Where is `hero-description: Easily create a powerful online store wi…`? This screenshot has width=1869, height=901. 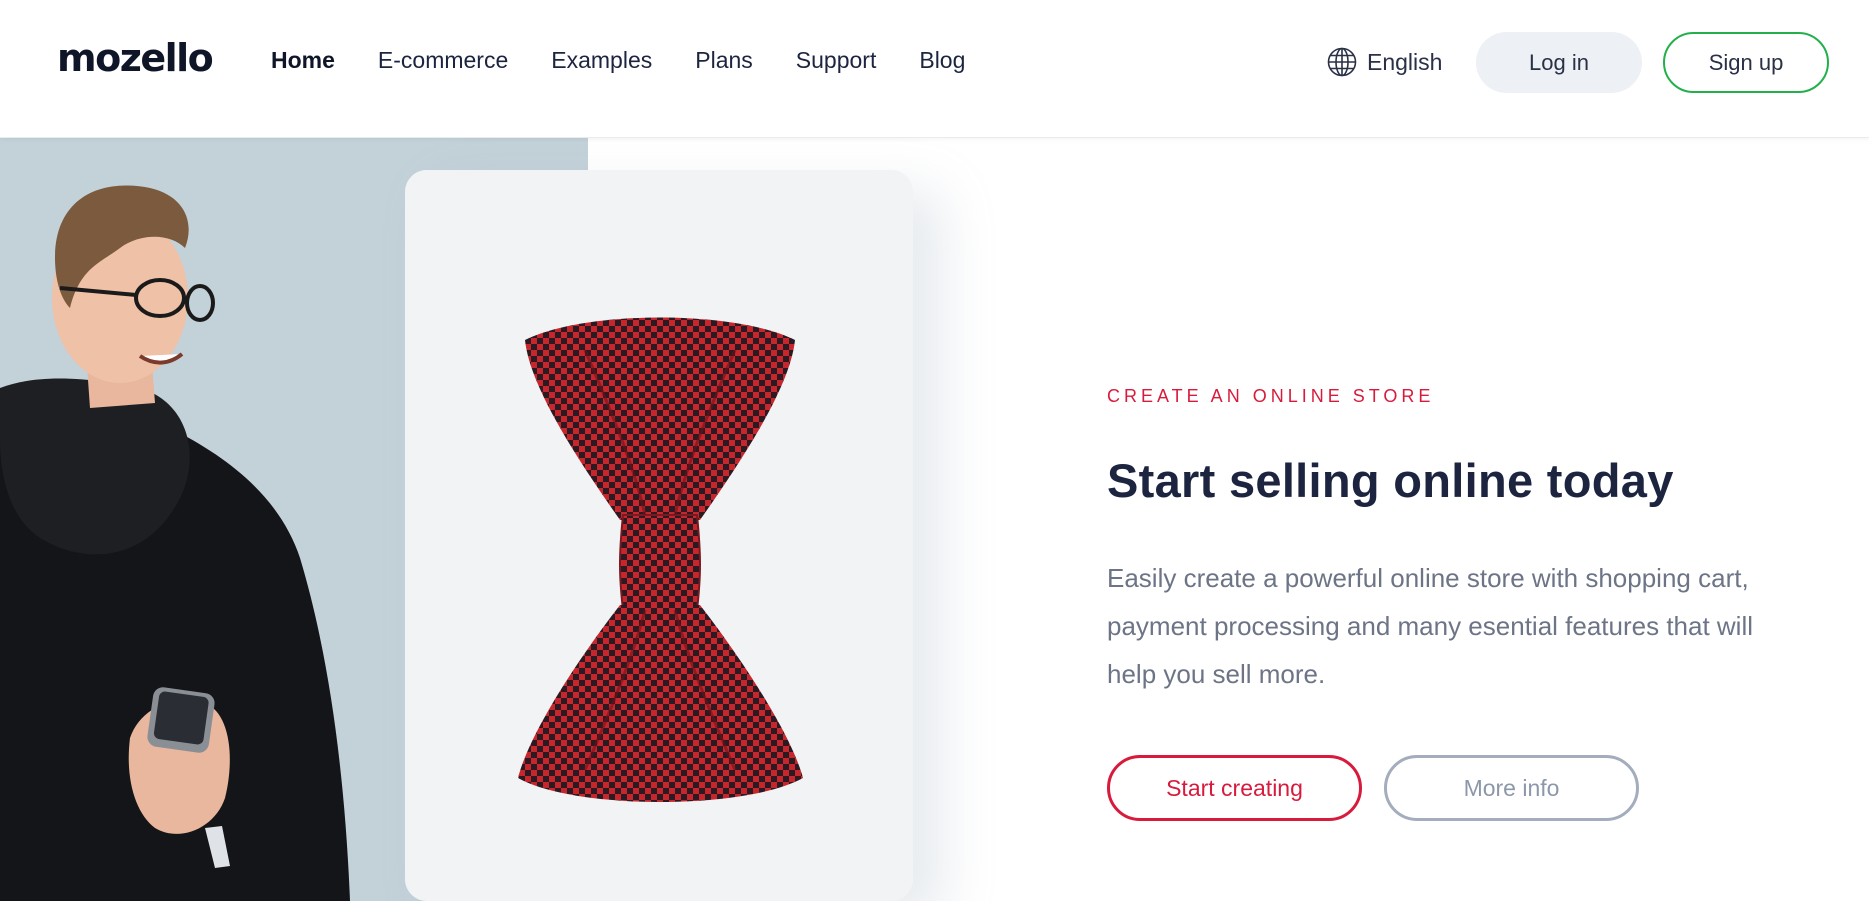 hero-description: Easily create a powerful online store wi… is located at coordinates (1430, 626).